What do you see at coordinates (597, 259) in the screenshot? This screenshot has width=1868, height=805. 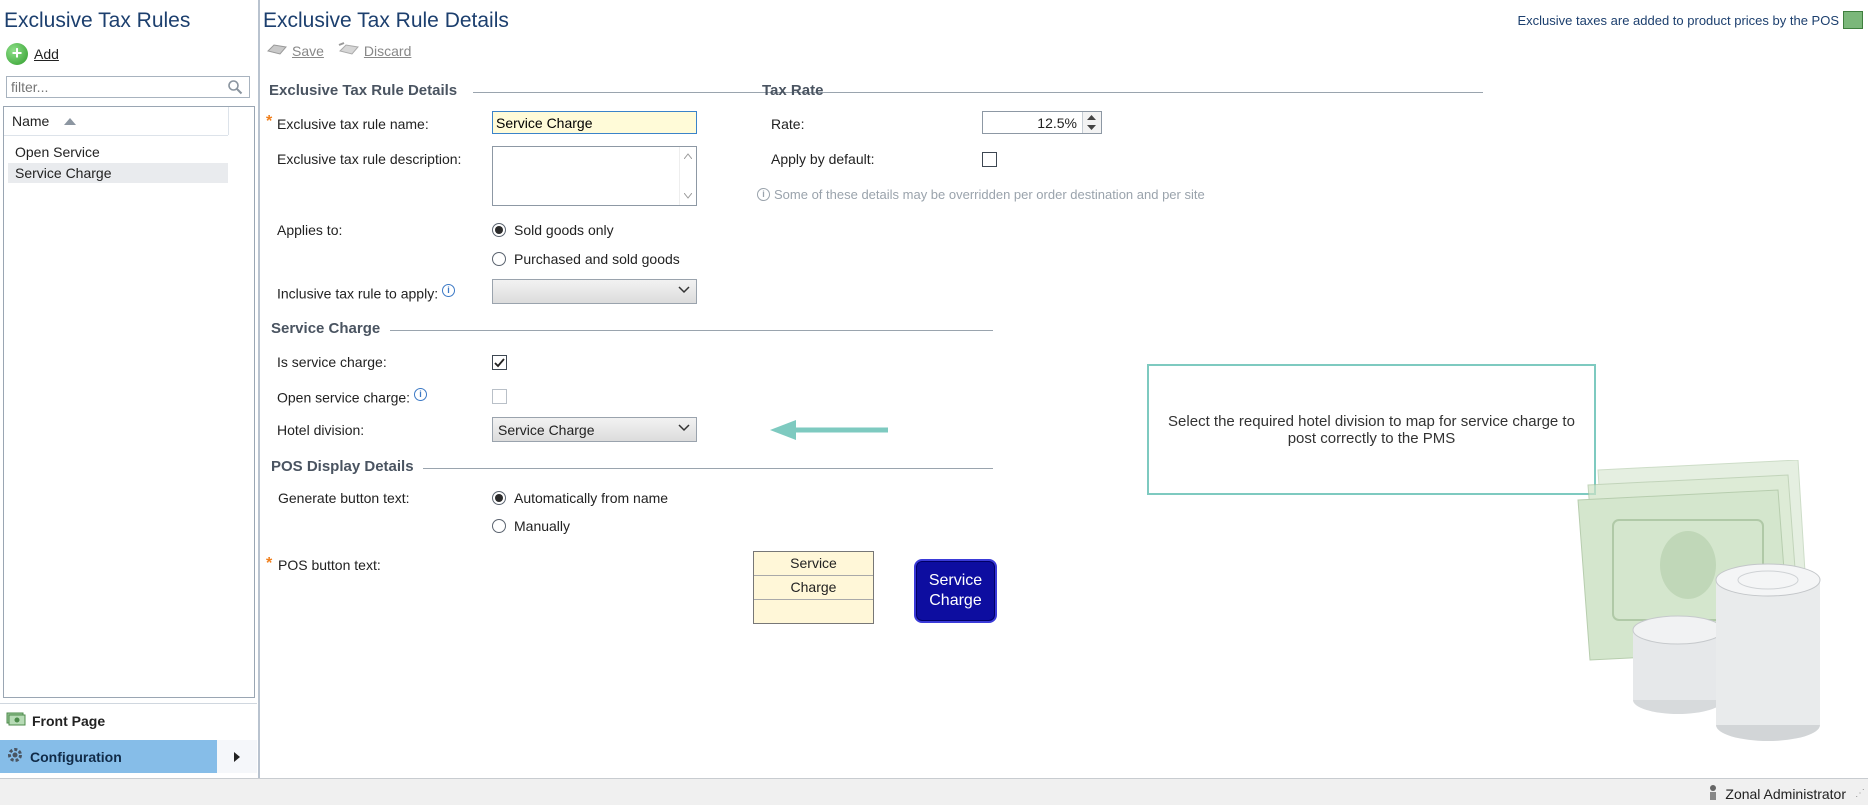 I see `radio-label: Purchased and sold goods` at bounding box center [597, 259].